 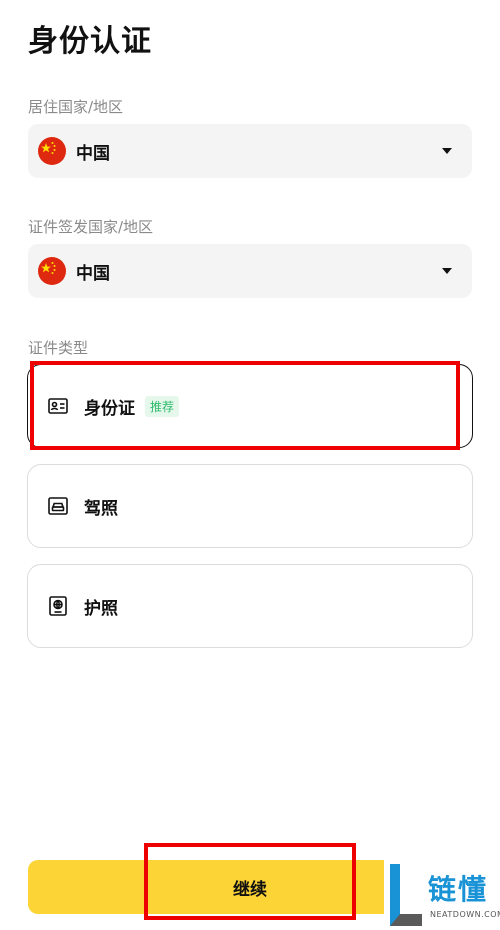 What do you see at coordinates (250, 606) in the screenshot?
I see `doc-option-passport: 护照` at bounding box center [250, 606].